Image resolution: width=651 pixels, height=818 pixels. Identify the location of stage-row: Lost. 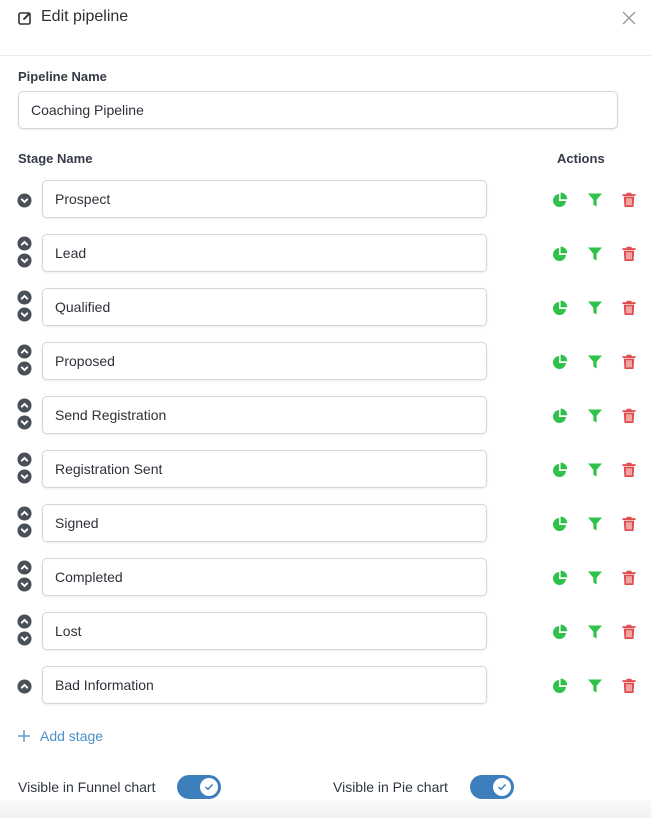
(325, 631).